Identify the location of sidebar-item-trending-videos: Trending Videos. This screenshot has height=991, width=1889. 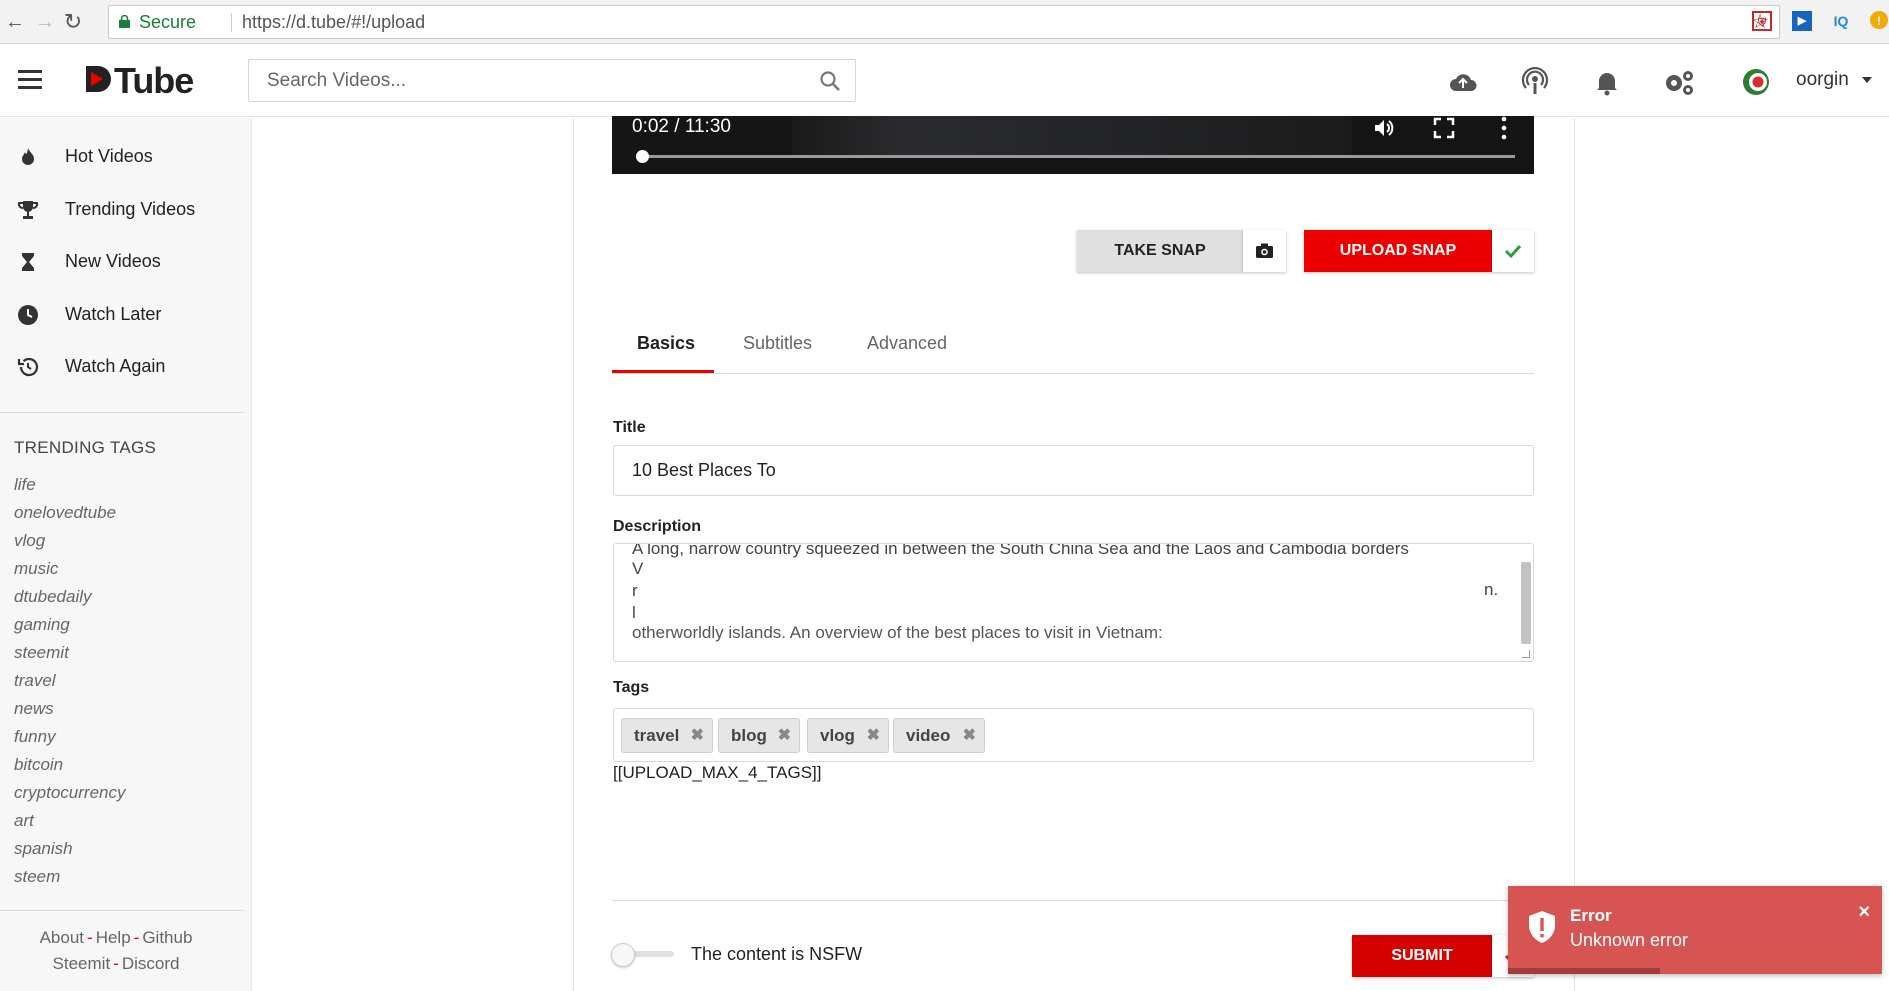
(125, 210).